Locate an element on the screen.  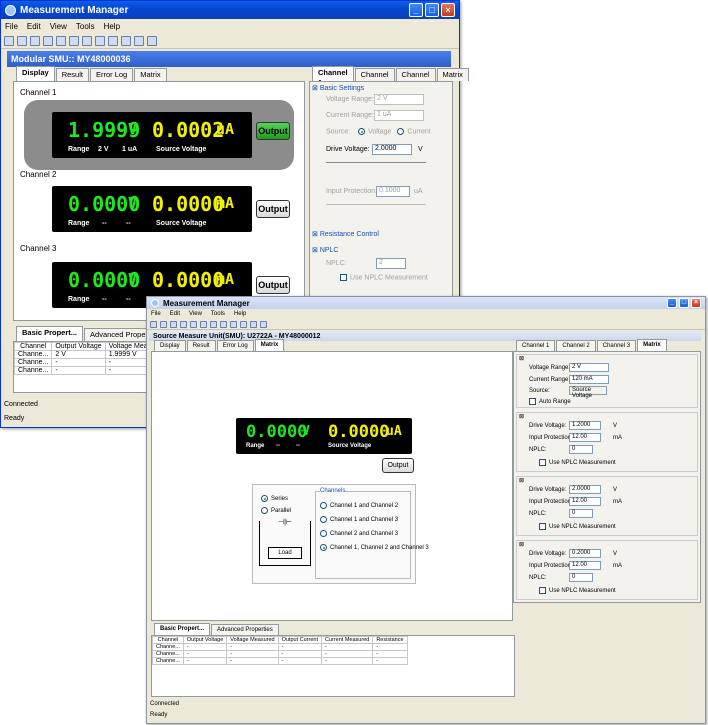
drive-voltage-input: 0.2000 is located at coordinates (585, 553).